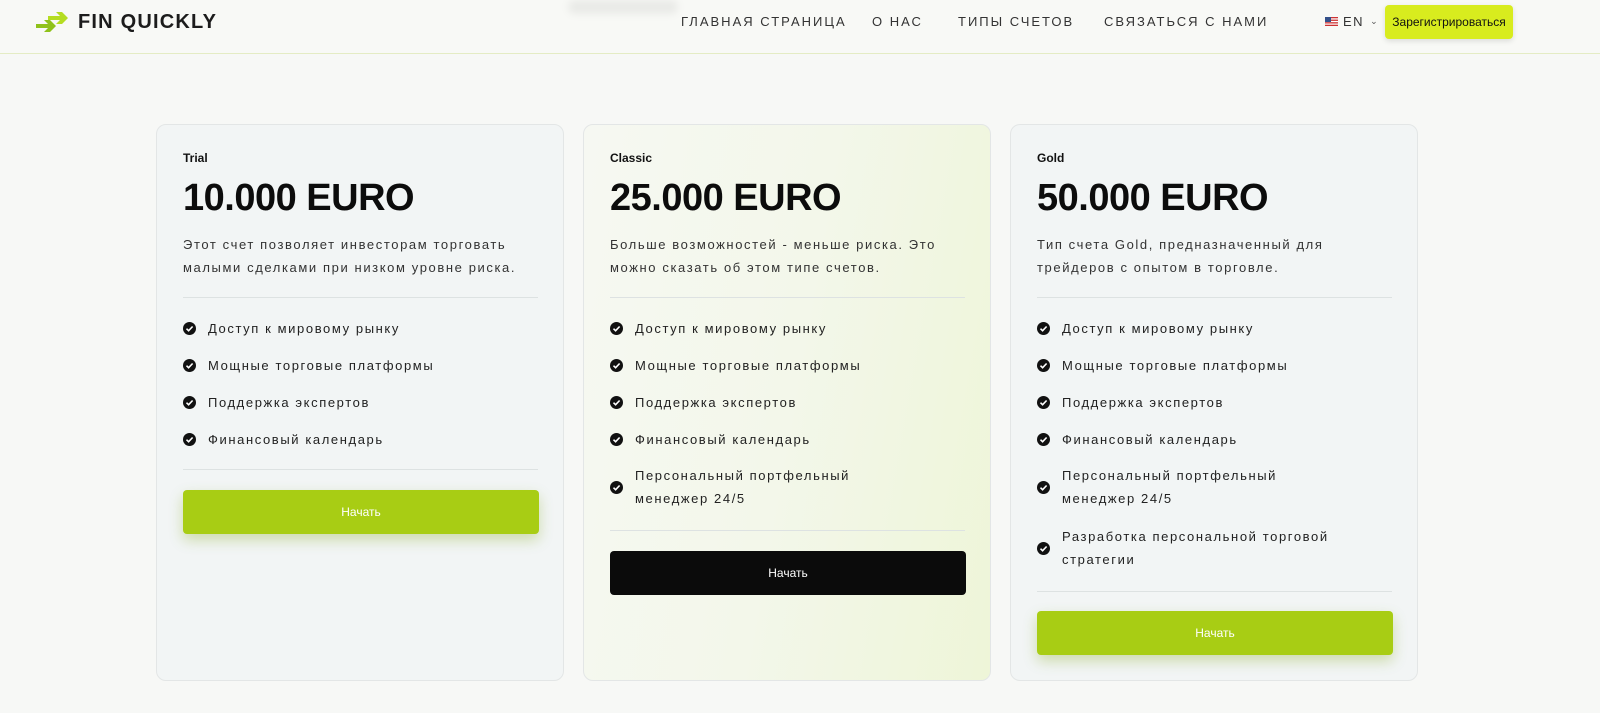 This screenshot has height=713, width=1600. What do you see at coordinates (631, 158) in the screenshot?
I see `plan-name: Classic` at bounding box center [631, 158].